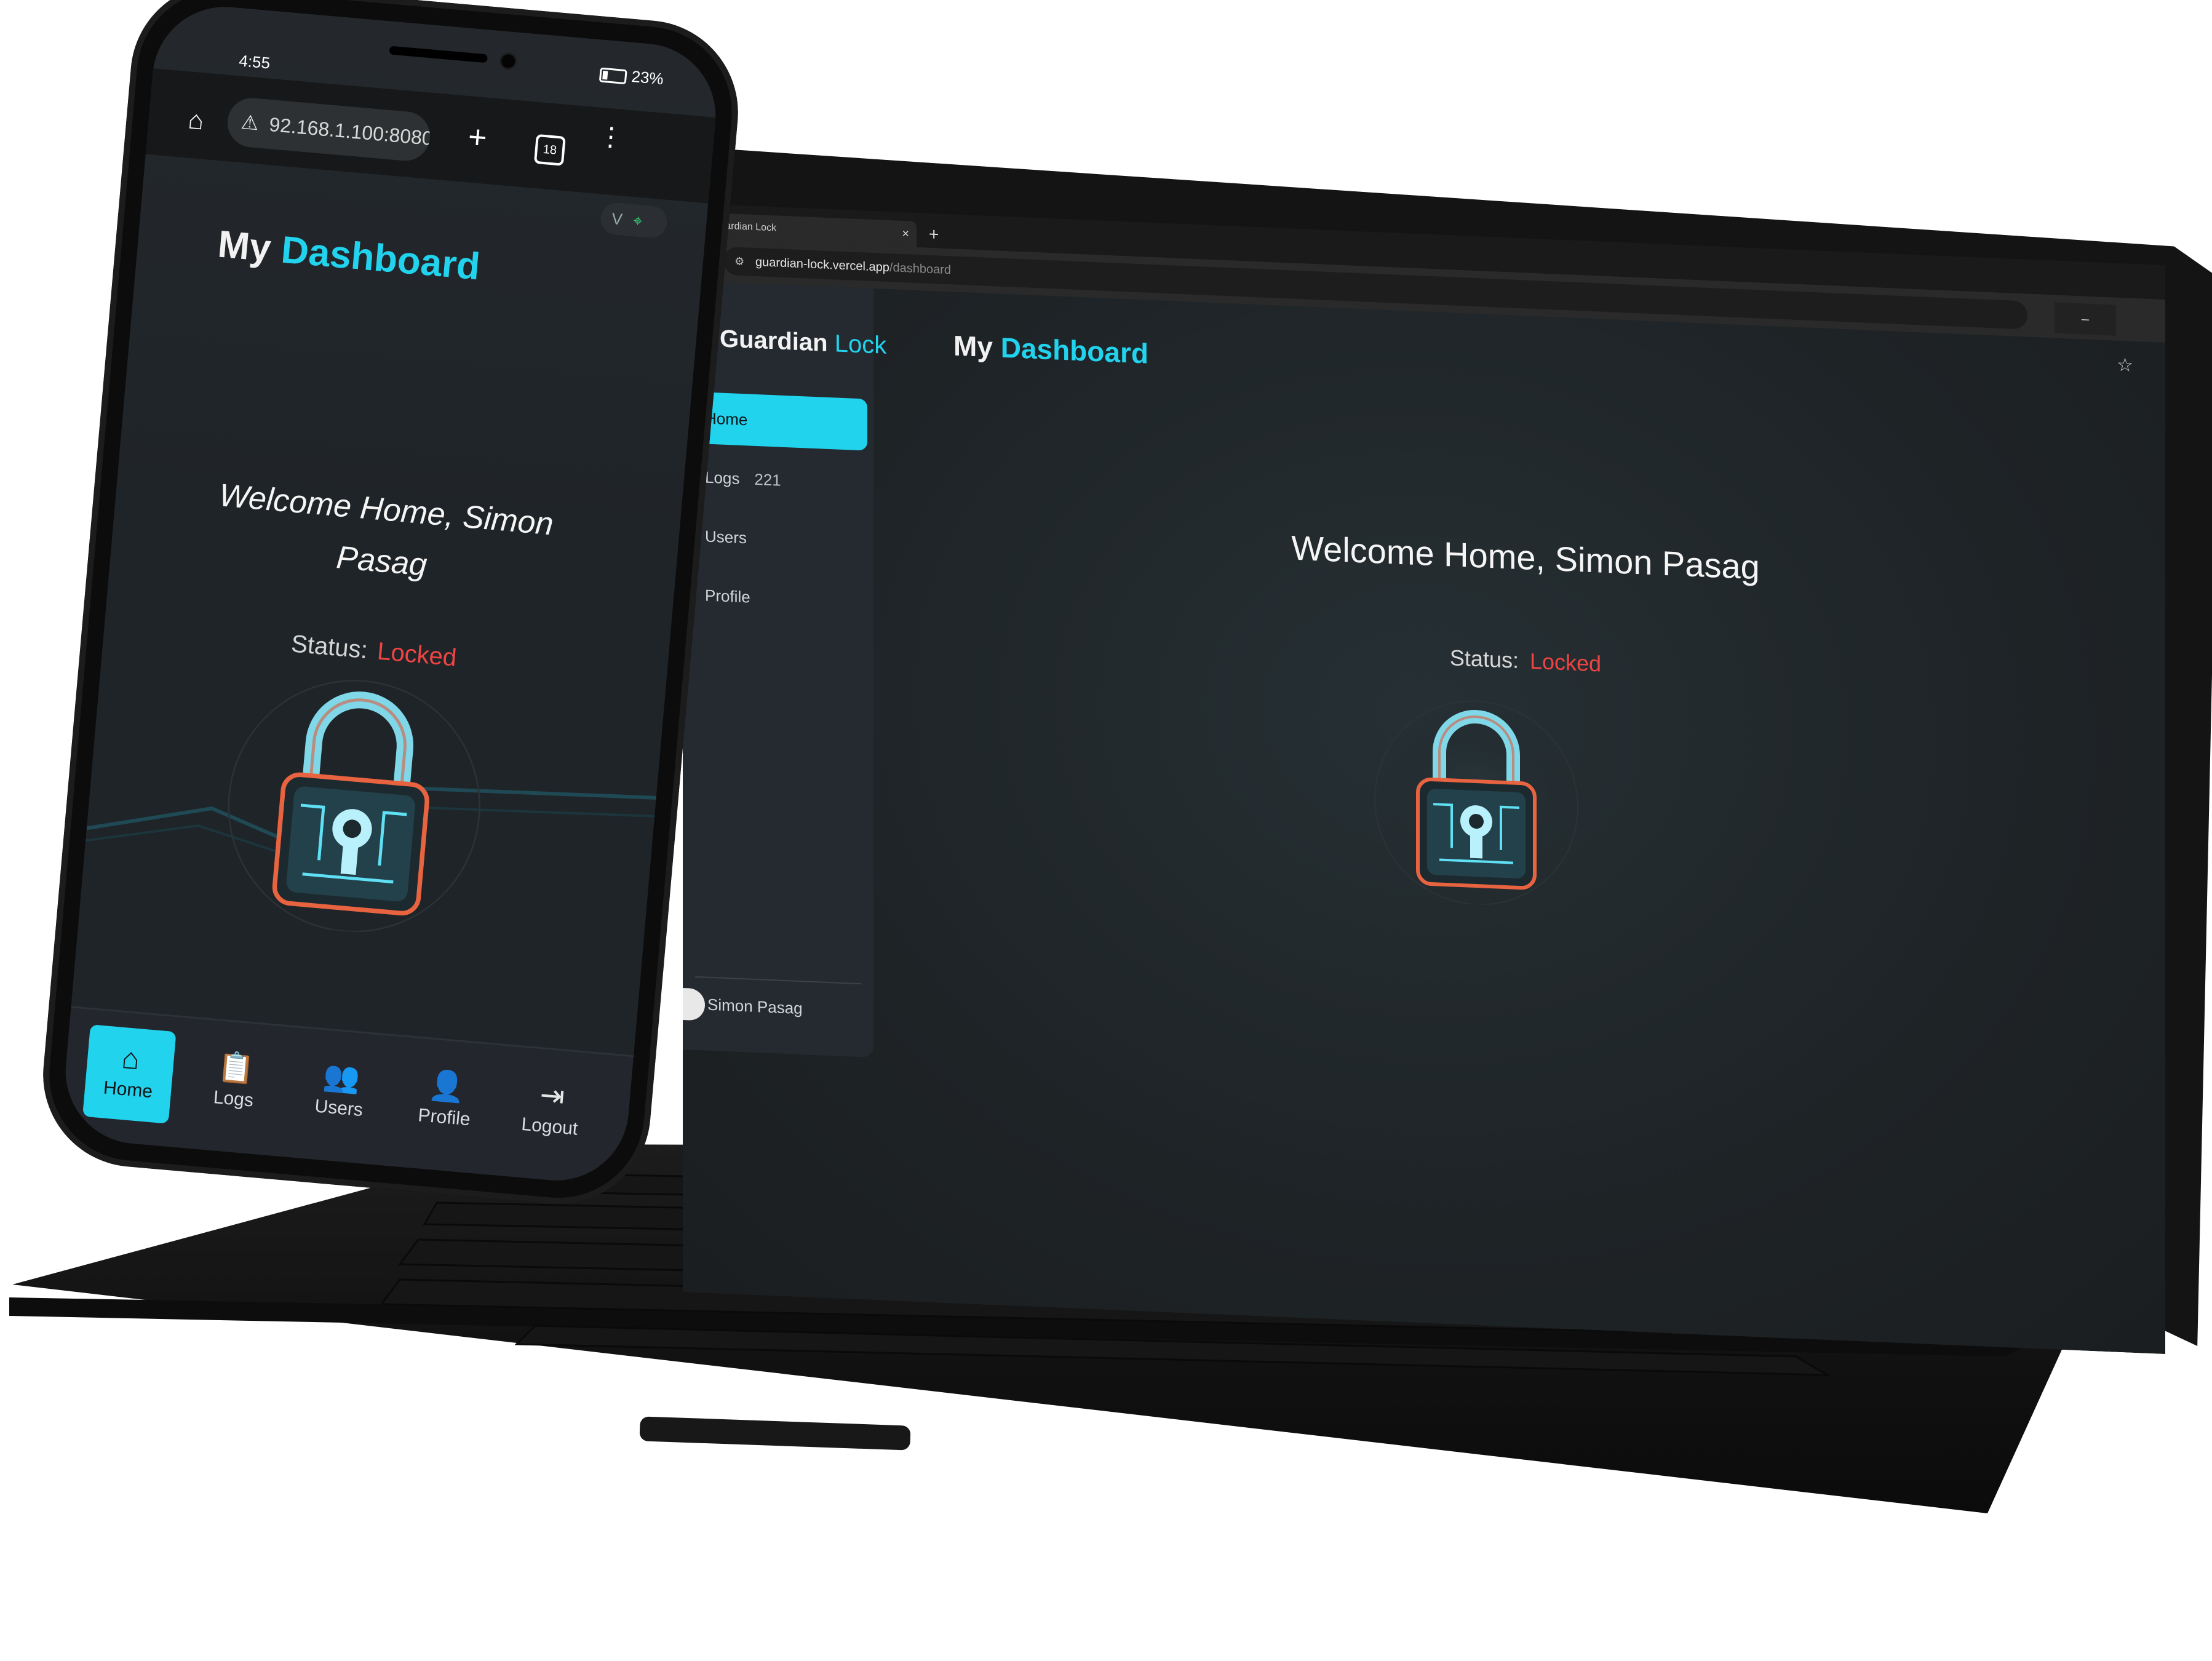 The width and height of the screenshot is (2212, 1661). What do you see at coordinates (767, 480) in the screenshot?
I see `logs-count-badge: 221` at bounding box center [767, 480].